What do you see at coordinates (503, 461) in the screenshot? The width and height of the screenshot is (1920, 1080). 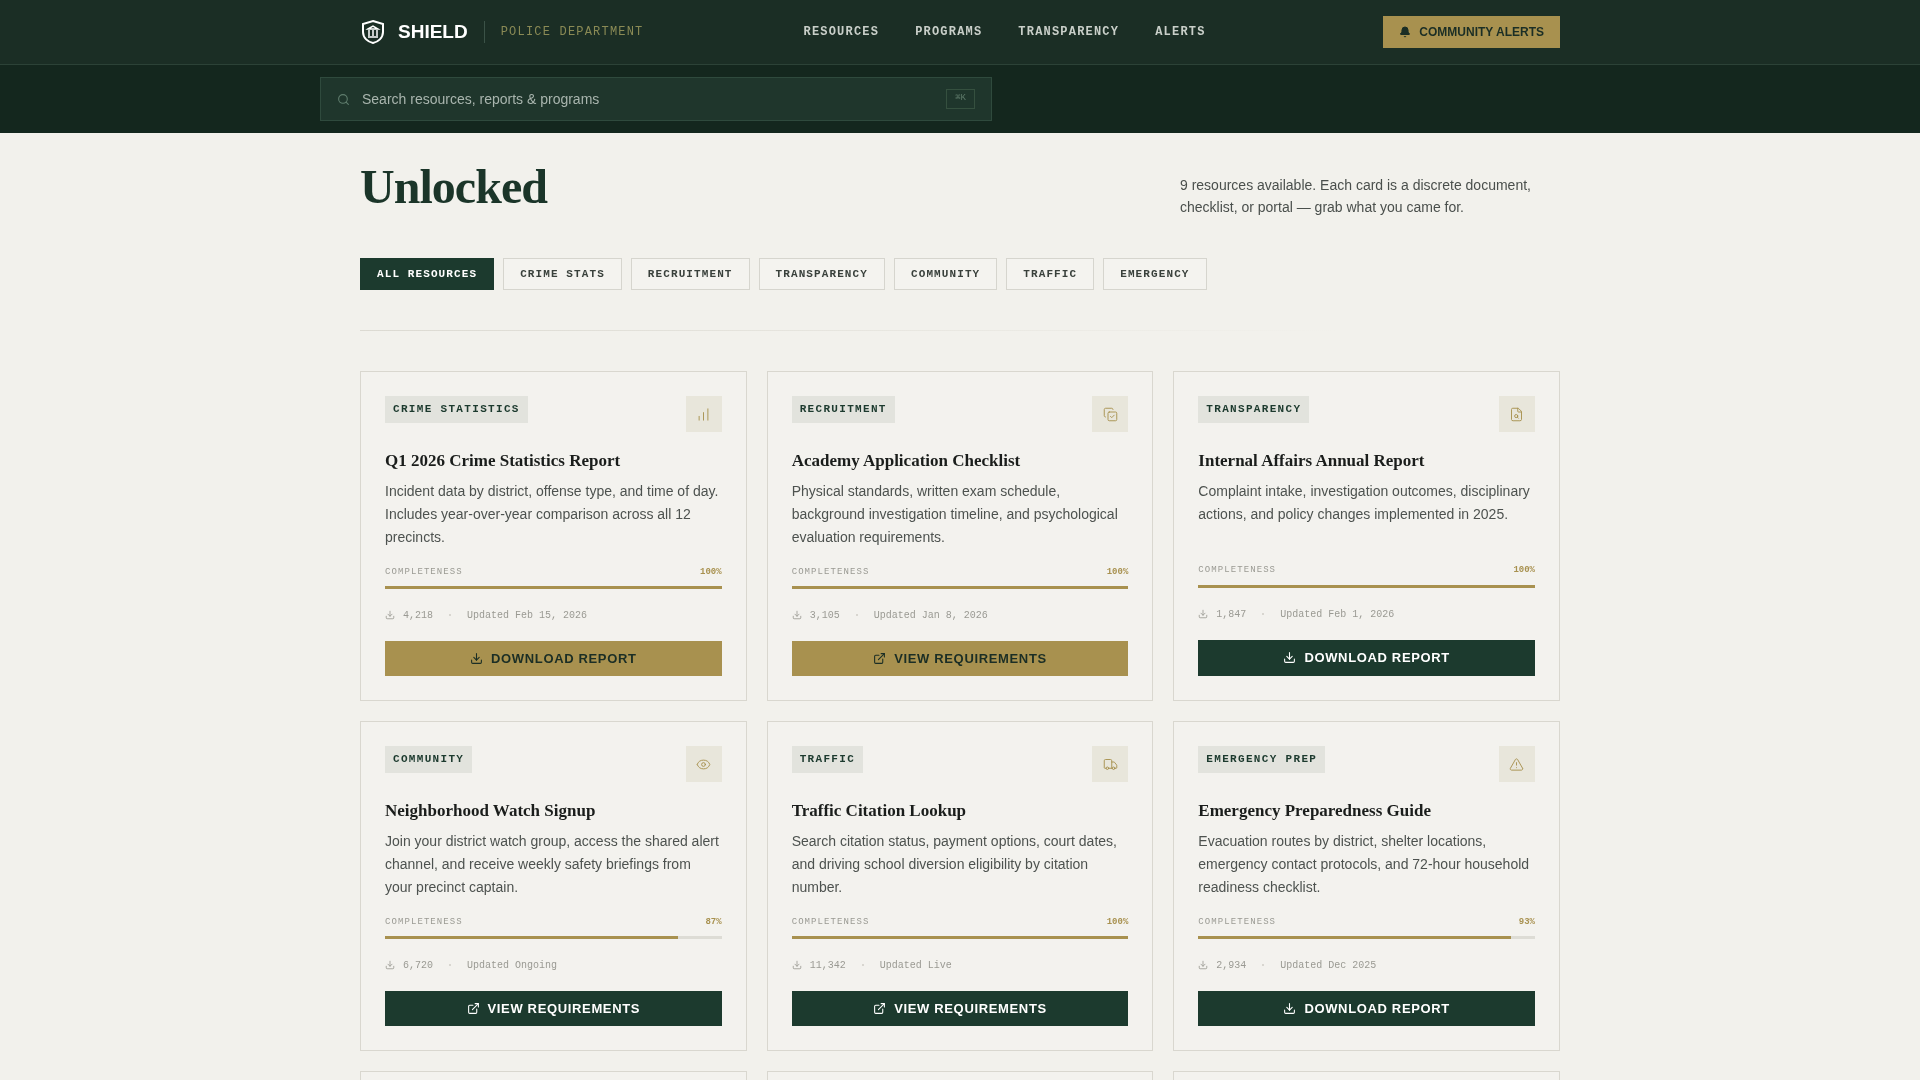 I see `card-title: Q1 2026 Crime Statistics Report` at bounding box center [503, 461].